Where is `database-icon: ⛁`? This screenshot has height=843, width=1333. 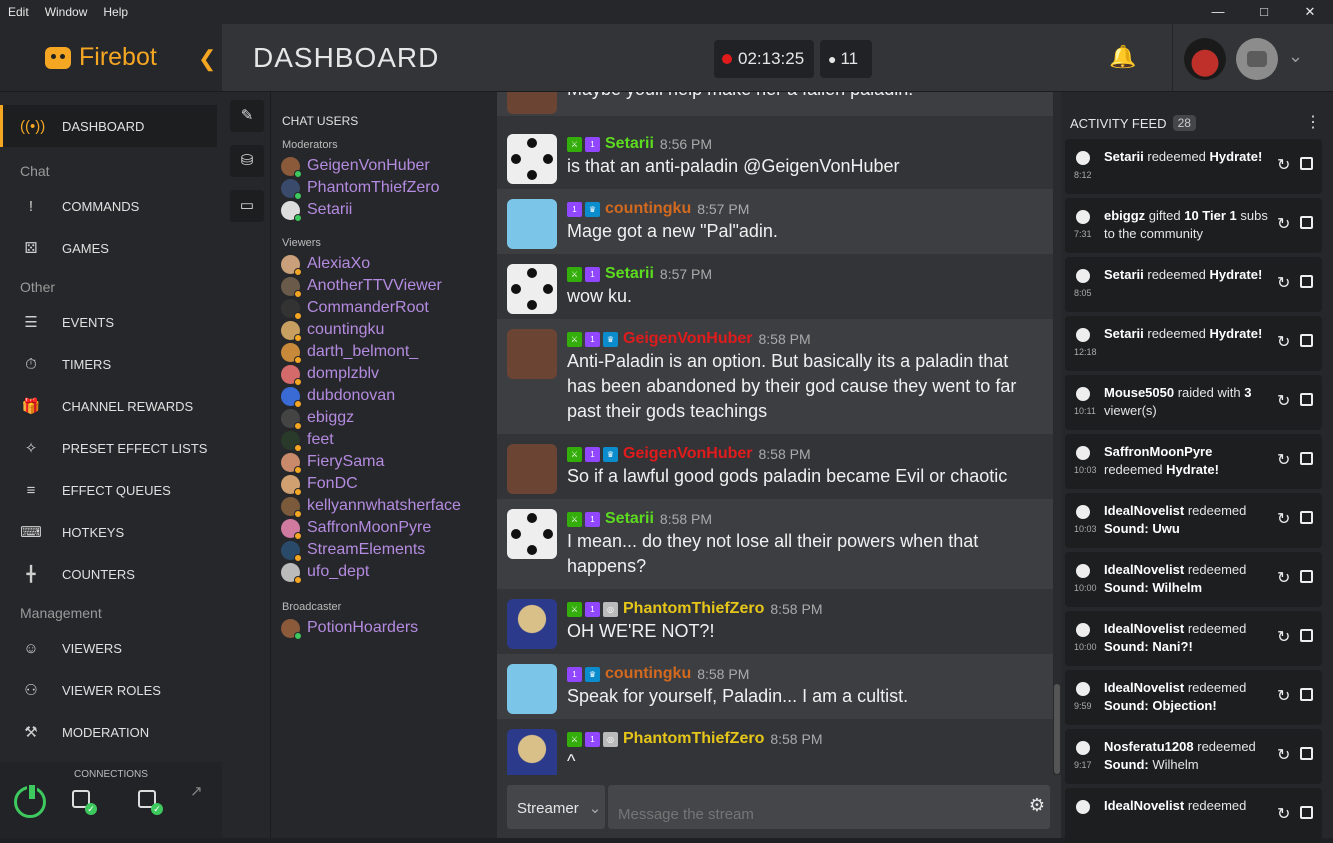
database-icon: ⛁ is located at coordinates (247, 161).